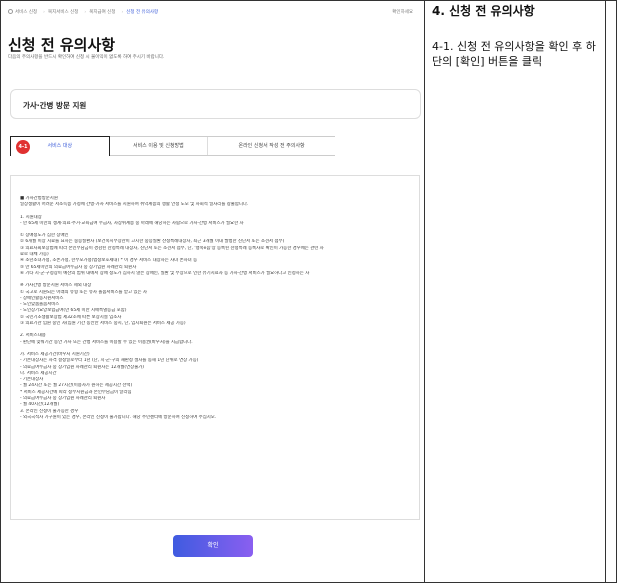 The width and height of the screenshot is (617, 583). I want to click on breadcrumb: 서비스 신청 › 복지서비스 신청 › 복지급여 신청 › 신청 전 유의사항 확인하세요, so click(212, 12).